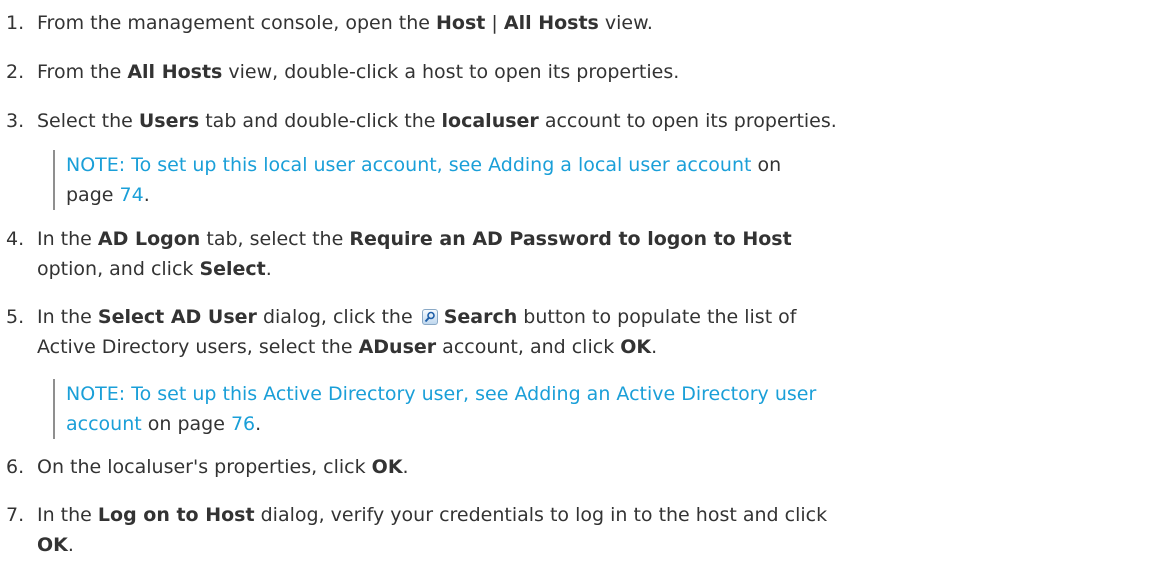 The height and width of the screenshot is (587, 1169). Describe the element at coordinates (15, 515) in the screenshot. I see `step-number: 7.` at that location.